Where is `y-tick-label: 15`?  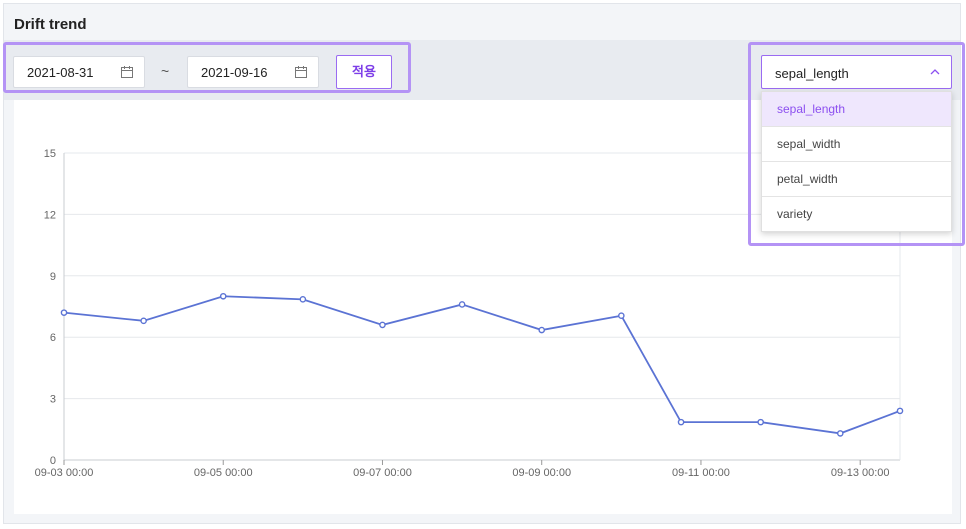 y-tick-label: 15 is located at coordinates (50, 154).